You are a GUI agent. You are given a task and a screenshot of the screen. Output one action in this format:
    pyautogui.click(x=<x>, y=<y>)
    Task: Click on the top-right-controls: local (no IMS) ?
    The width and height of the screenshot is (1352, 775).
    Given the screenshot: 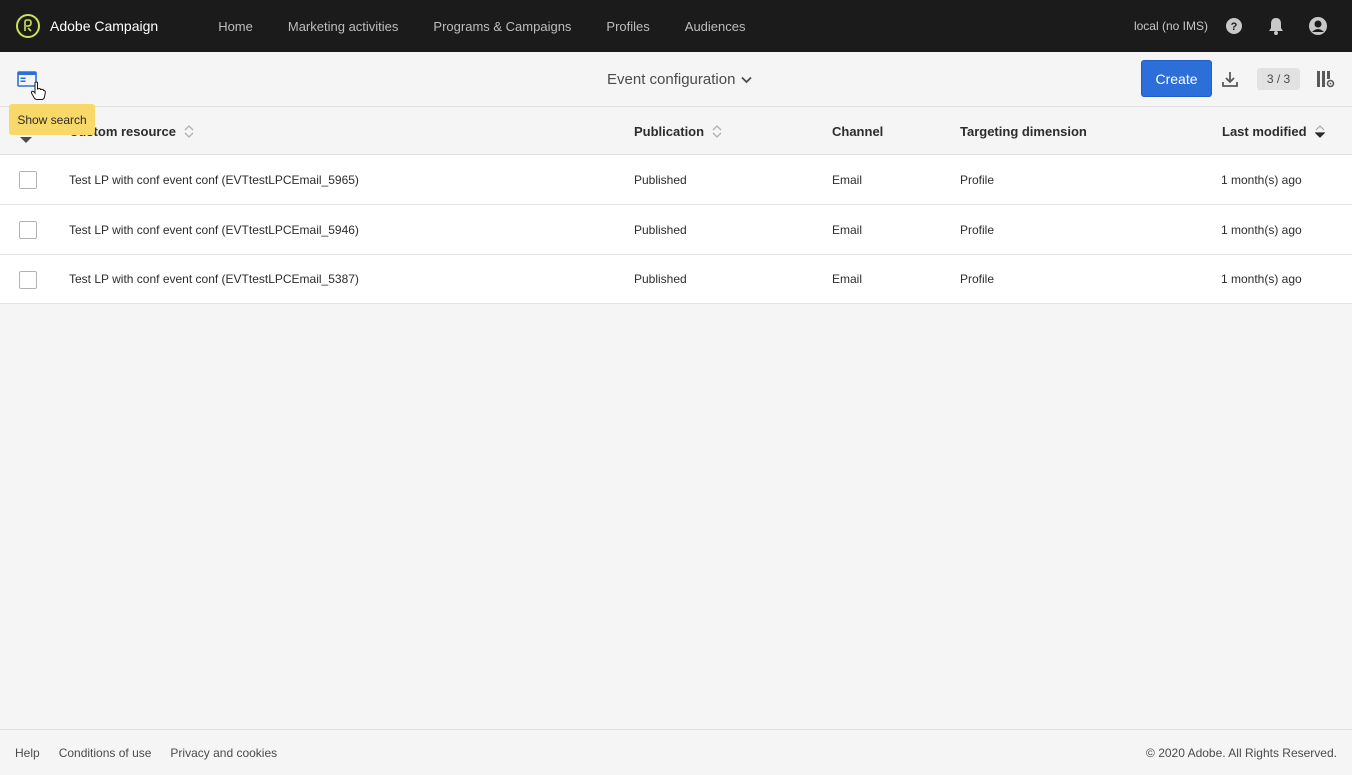 What is the action you would take?
    pyautogui.click(x=1243, y=26)
    